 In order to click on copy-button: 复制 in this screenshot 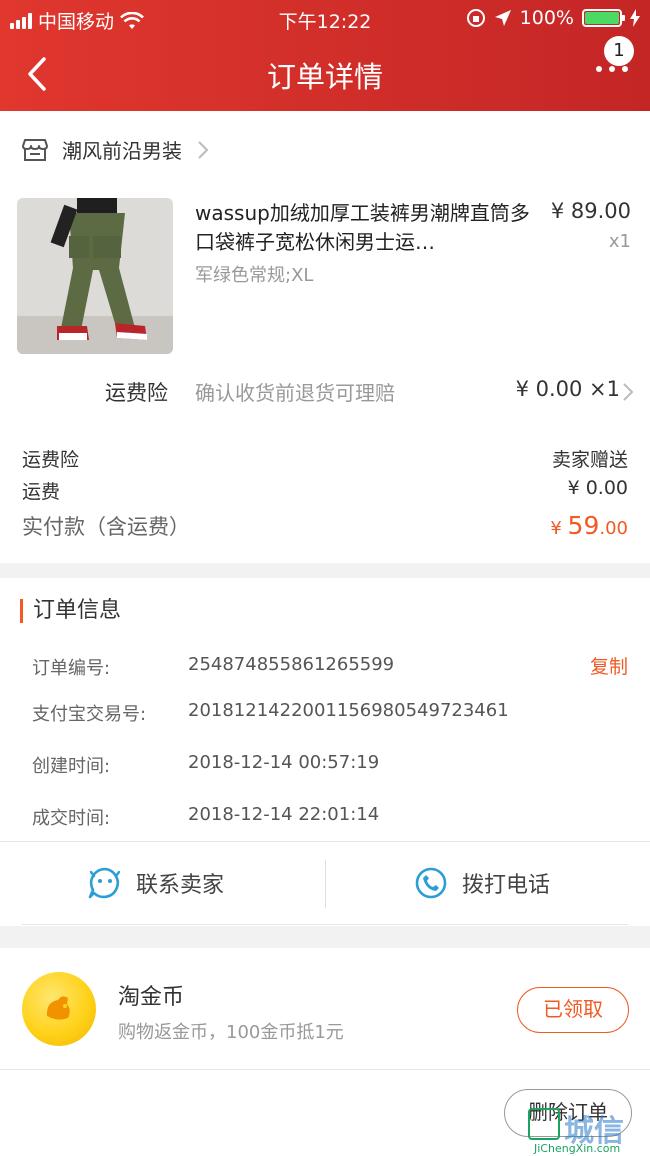, I will do `click(609, 665)`.